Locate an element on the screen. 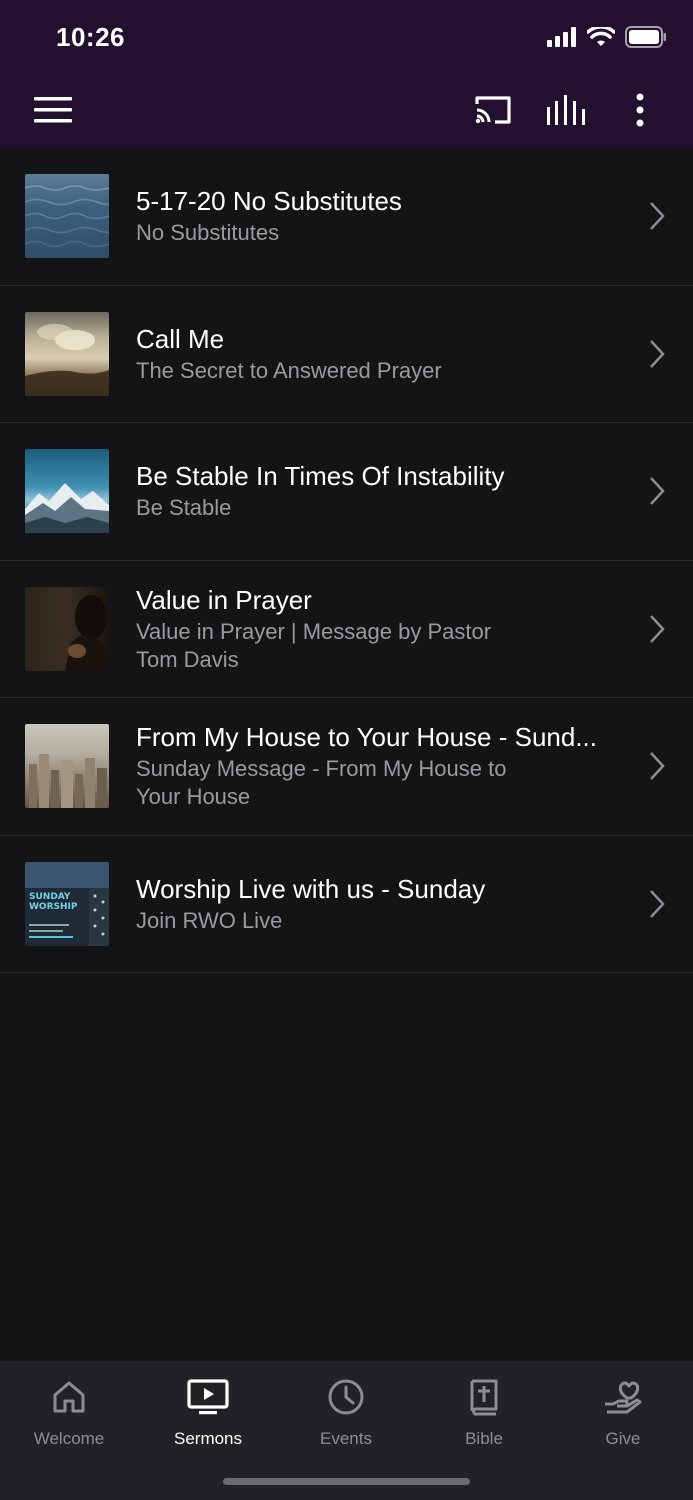  sermon-subtitle: The Secret to Answered Prayer is located at coordinates (289, 370).